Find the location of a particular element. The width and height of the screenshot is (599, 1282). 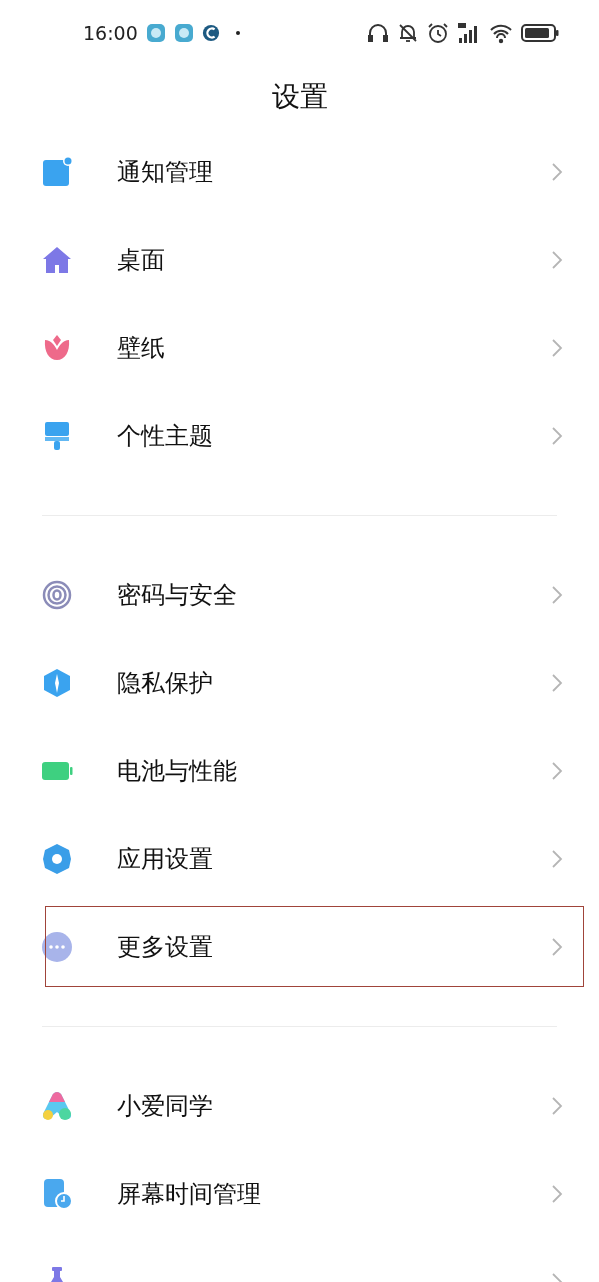

item-label: 隐私保护 is located at coordinates (165, 683).